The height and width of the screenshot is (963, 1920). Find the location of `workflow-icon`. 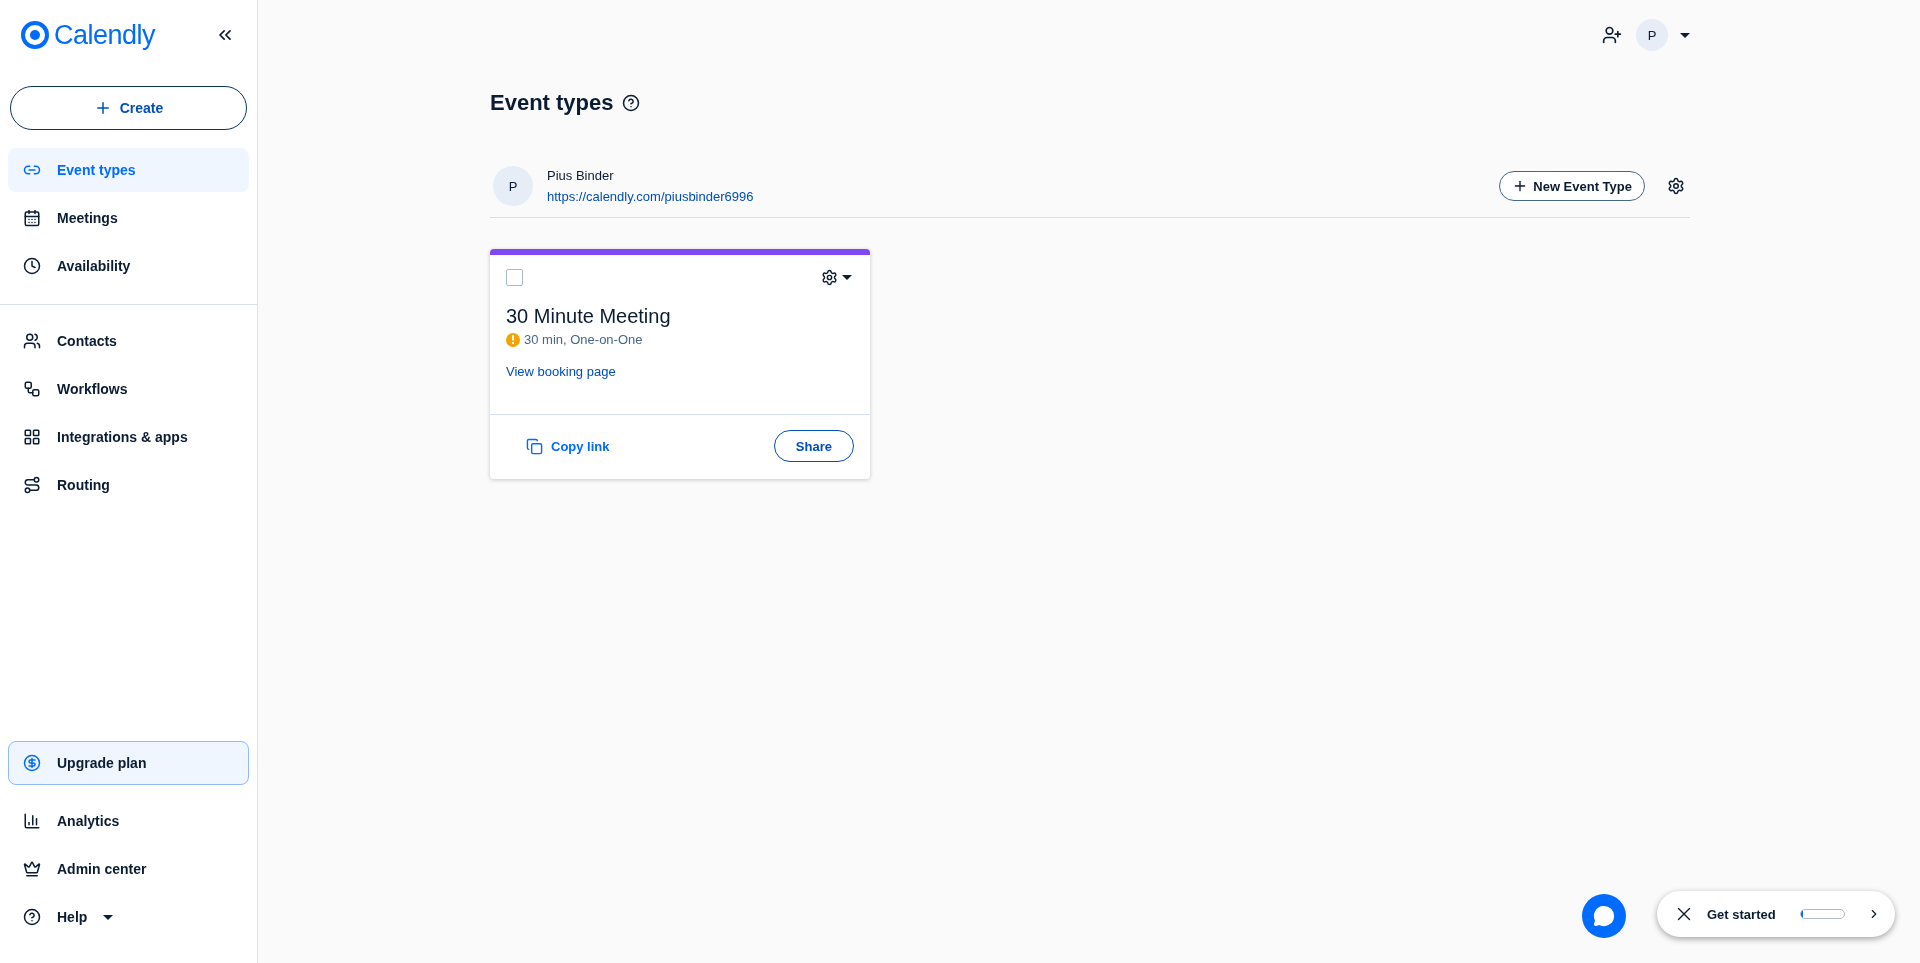

workflow-icon is located at coordinates (32, 389).